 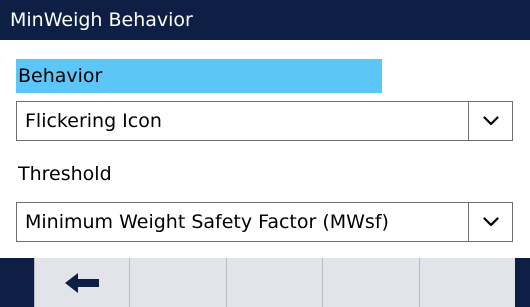 I want to click on behavior-label: Behavior, so click(x=199, y=76).